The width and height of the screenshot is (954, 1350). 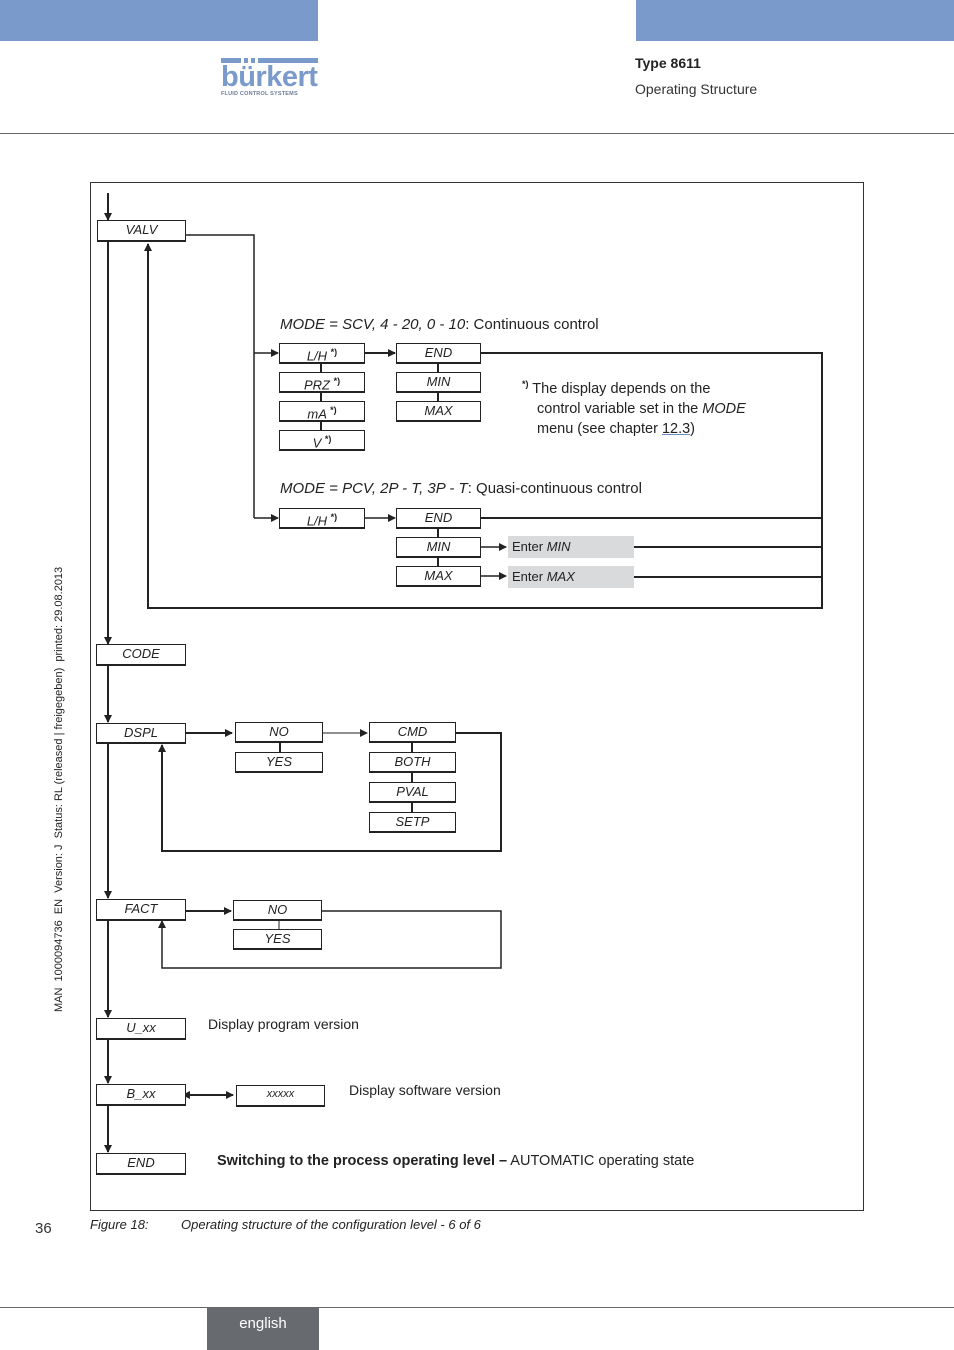 I want to click on cont-max: MAX, so click(x=438, y=411).